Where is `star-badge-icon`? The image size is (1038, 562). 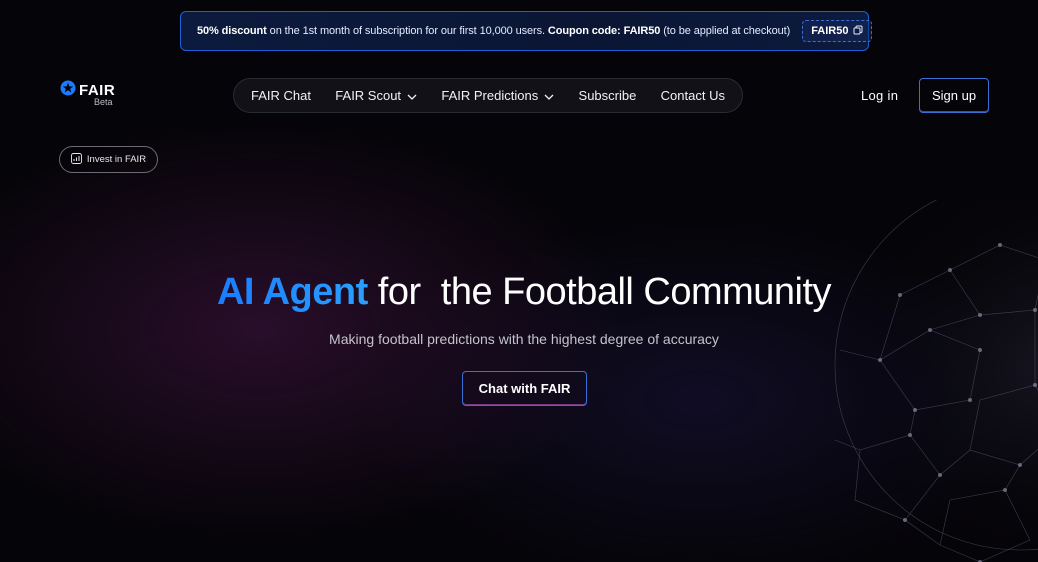 star-badge-icon is located at coordinates (68, 90).